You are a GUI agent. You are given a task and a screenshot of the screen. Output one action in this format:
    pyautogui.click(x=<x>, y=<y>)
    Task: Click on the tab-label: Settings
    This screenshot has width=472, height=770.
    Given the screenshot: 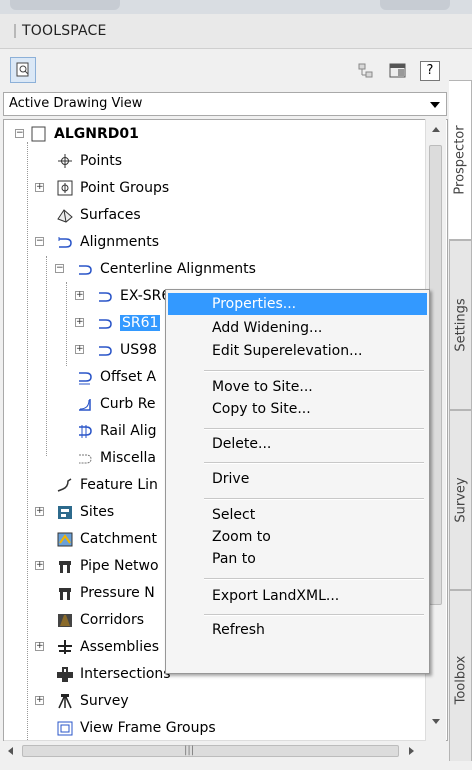 What is the action you would take?
    pyautogui.click(x=460, y=325)
    